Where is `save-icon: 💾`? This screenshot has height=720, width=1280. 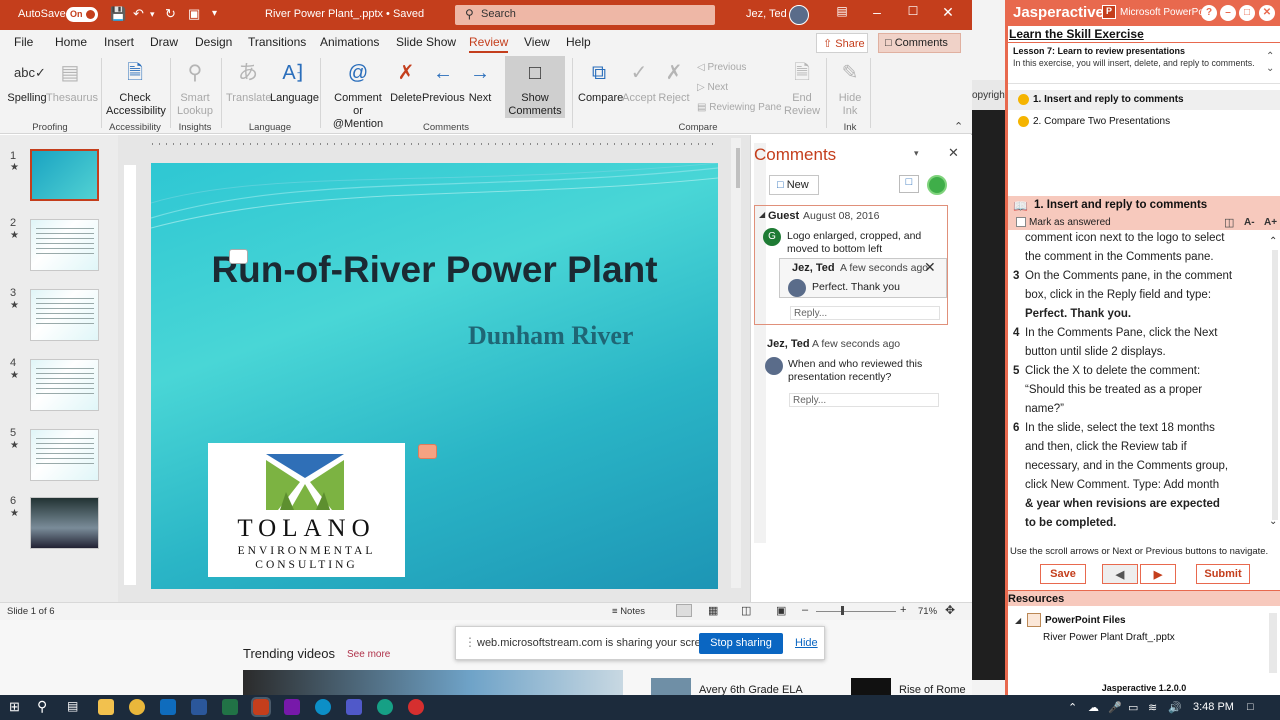 save-icon: 💾 is located at coordinates (118, 14).